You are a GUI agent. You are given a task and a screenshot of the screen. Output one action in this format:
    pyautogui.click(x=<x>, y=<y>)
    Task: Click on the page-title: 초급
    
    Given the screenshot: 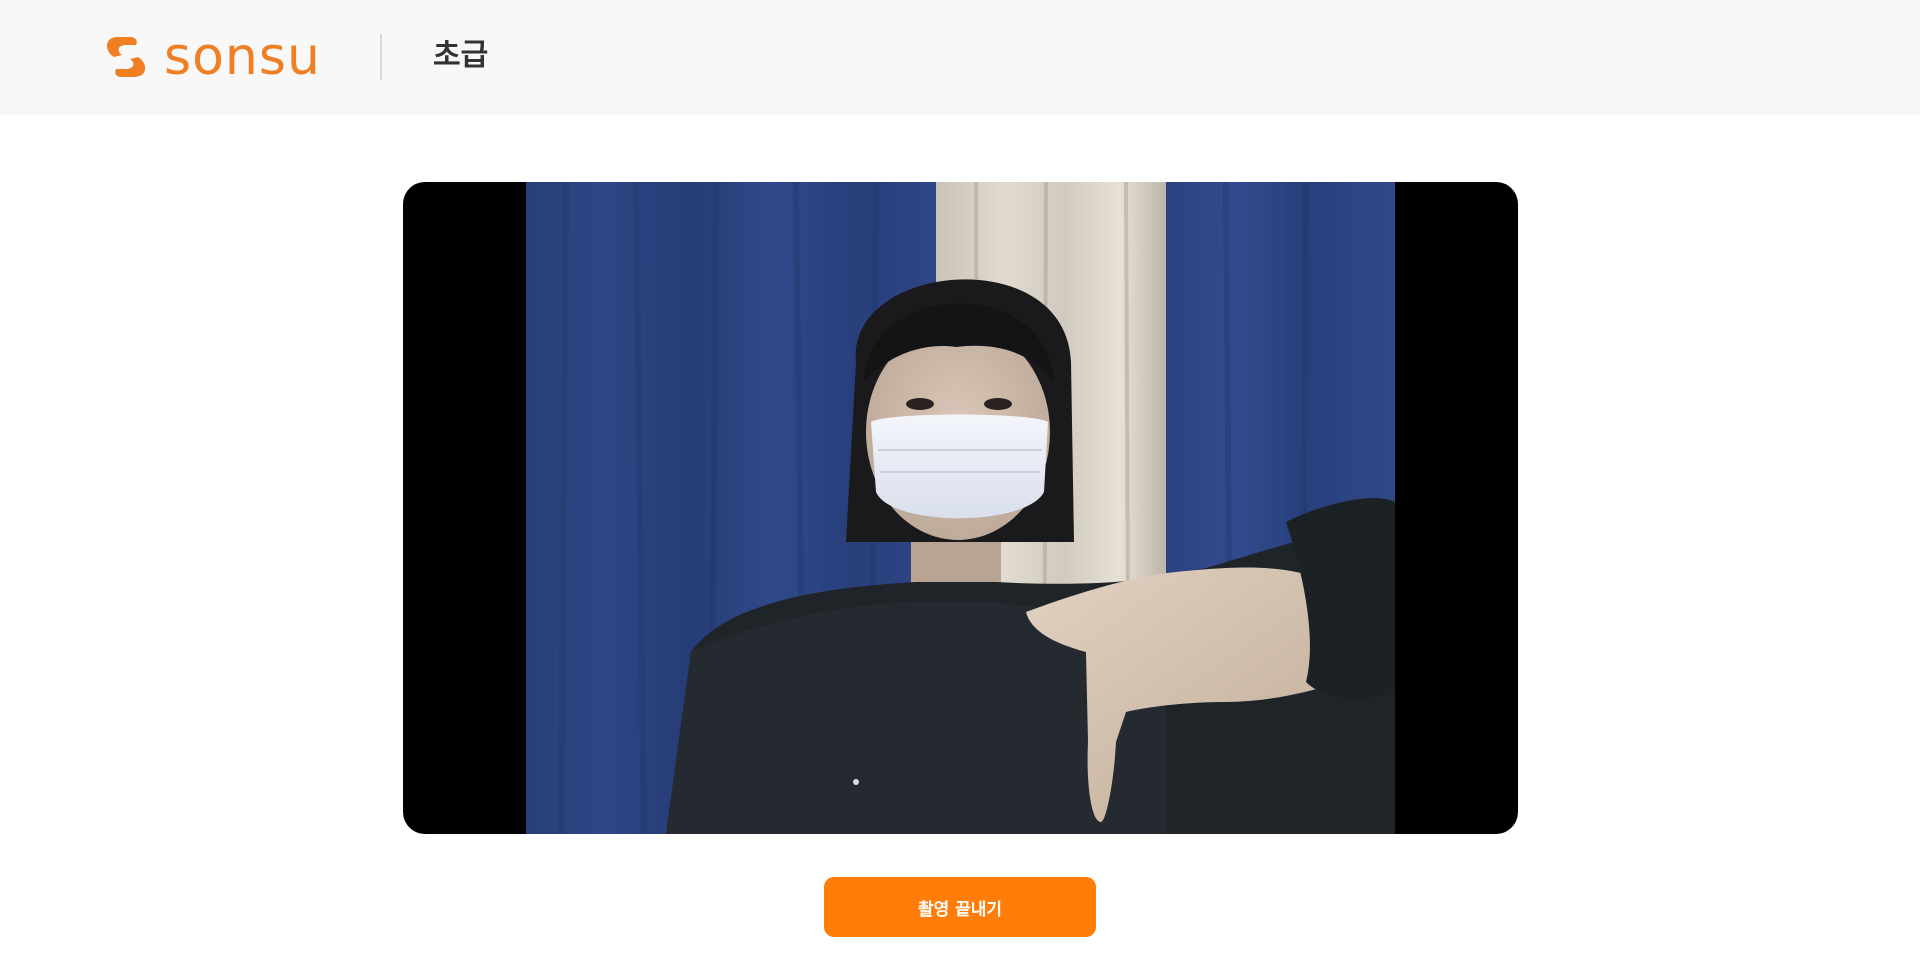 What is the action you would take?
    pyautogui.click(x=461, y=55)
    